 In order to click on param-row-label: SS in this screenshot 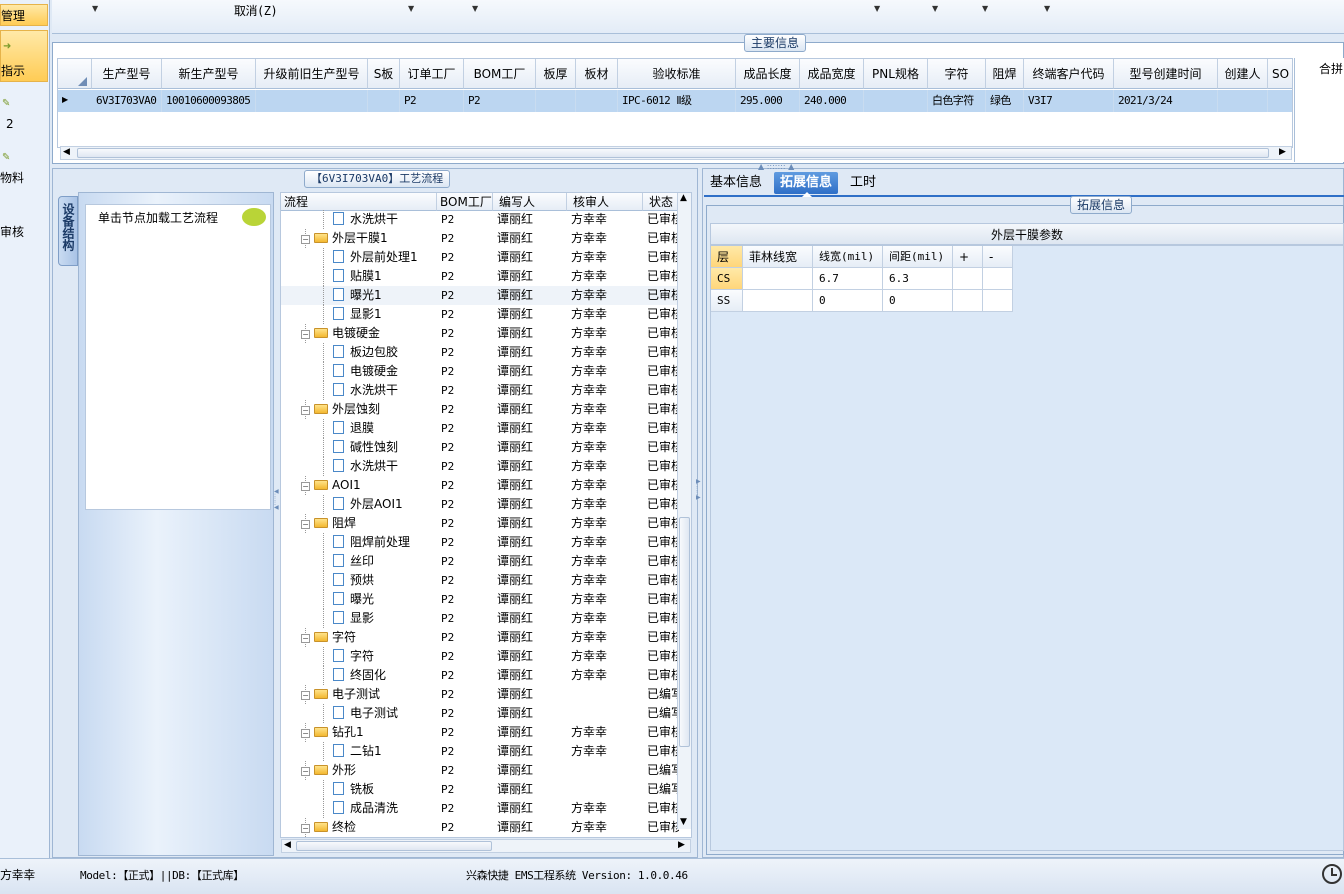, I will do `click(727, 301)`.